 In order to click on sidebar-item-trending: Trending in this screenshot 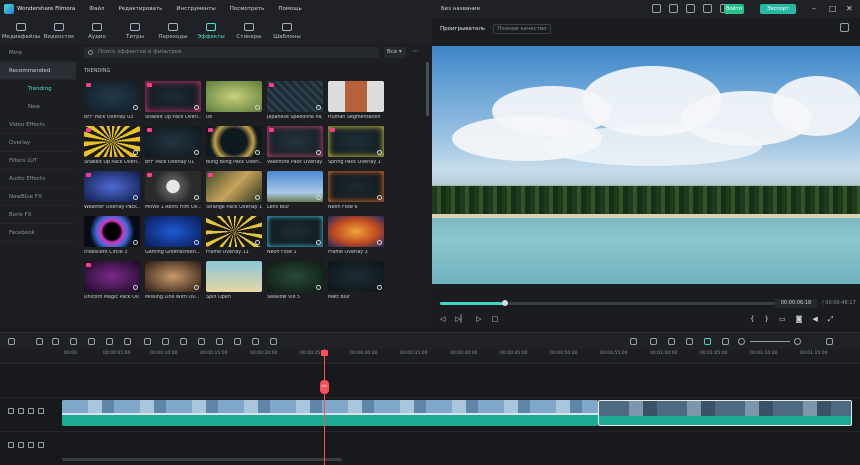, I will do `click(38, 89)`.